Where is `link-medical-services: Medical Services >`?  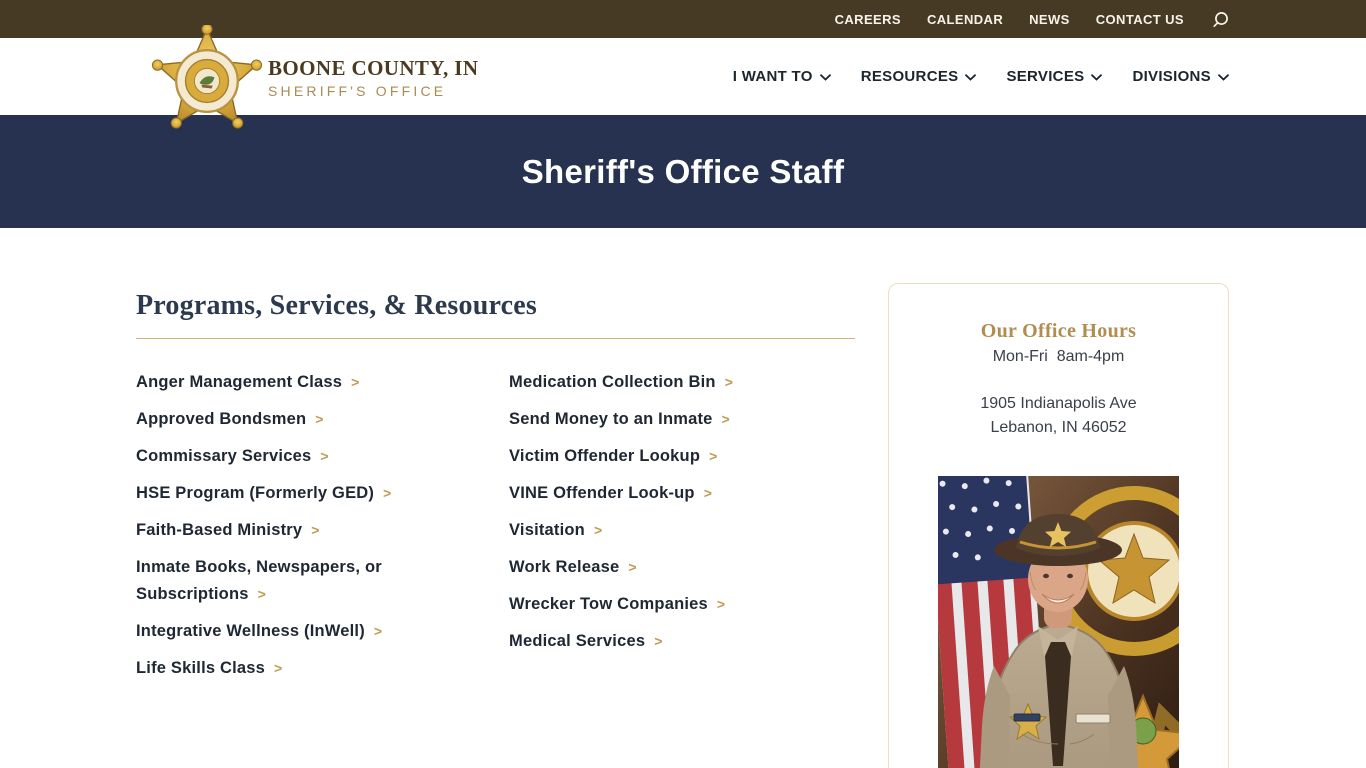 link-medical-services: Medical Services > is located at coordinates (682, 641).